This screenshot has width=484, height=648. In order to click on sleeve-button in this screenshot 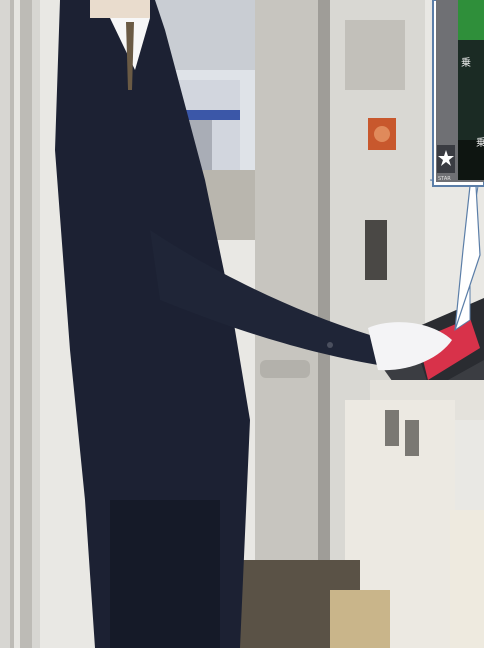, I will do `click(330, 345)`.